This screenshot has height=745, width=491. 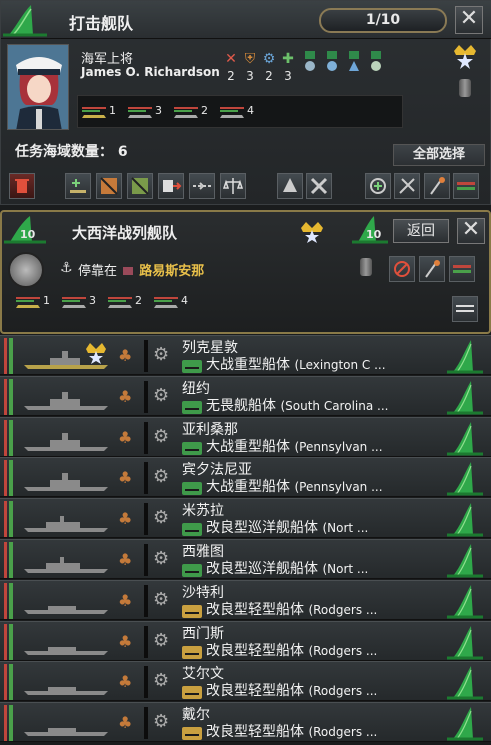 What do you see at coordinates (202, 186) in the screenshot?
I see `arrange-icon` at bounding box center [202, 186].